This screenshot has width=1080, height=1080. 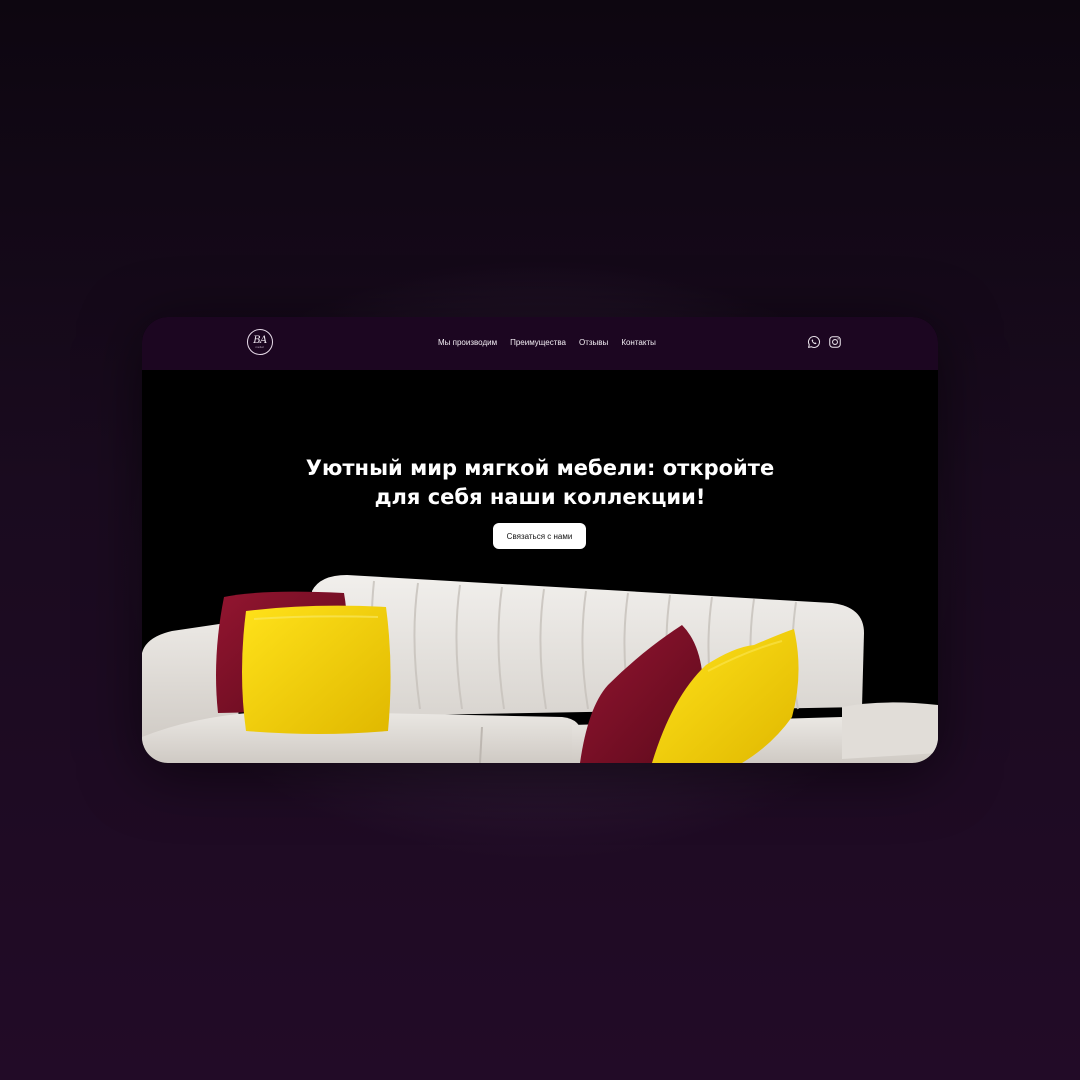 What do you see at coordinates (467, 343) in the screenshot?
I see `nav-item-production: Мы производим` at bounding box center [467, 343].